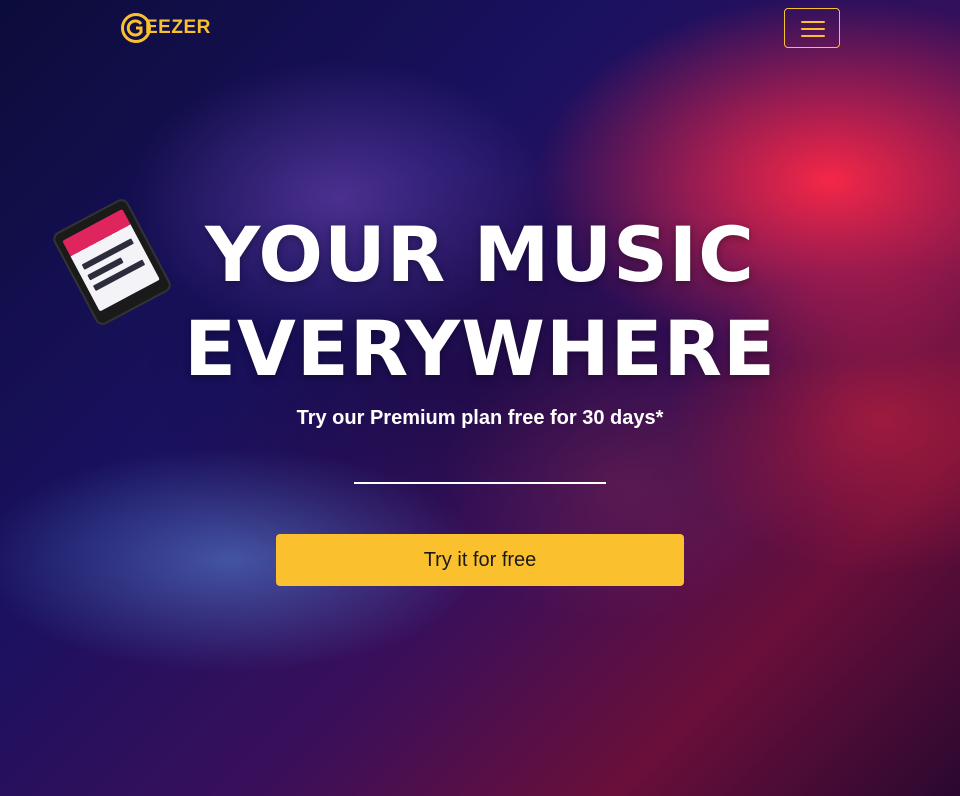 Image resolution: width=960 pixels, height=796 pixels. I want to click on brand-name: EEZER, so click(178, 27).